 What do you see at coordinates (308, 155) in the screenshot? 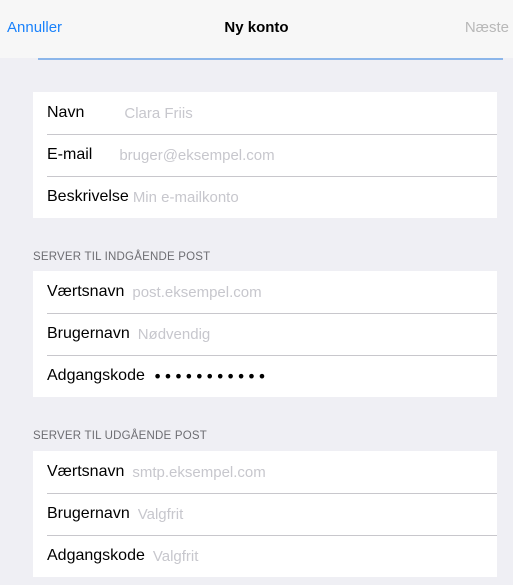
I see `email-field` at bounding box center [308, 155].